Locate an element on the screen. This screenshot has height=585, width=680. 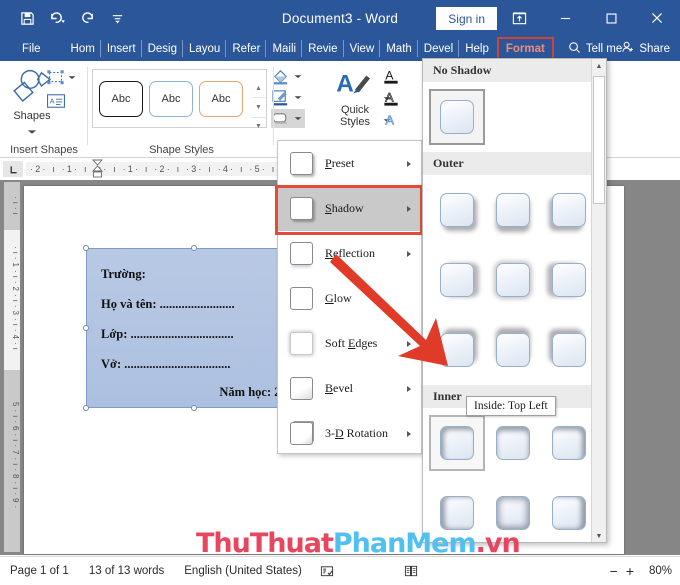
gallery-scroll-down-button: ▼ is located at coordinates (258, 108).